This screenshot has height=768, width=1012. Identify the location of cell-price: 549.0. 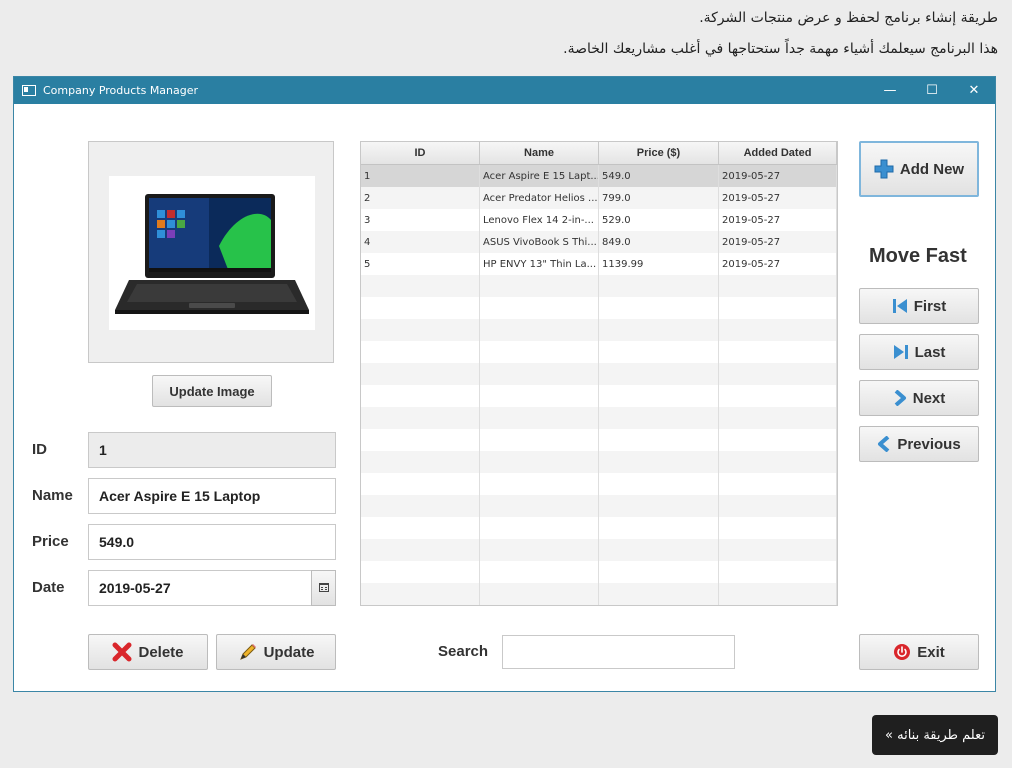
(659, 176).